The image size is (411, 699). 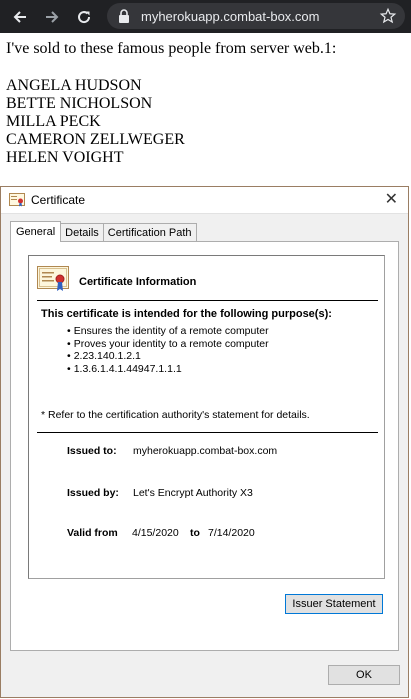 I want to click on list-item: HELEN VOIGHT, so click(x=65, y=157).